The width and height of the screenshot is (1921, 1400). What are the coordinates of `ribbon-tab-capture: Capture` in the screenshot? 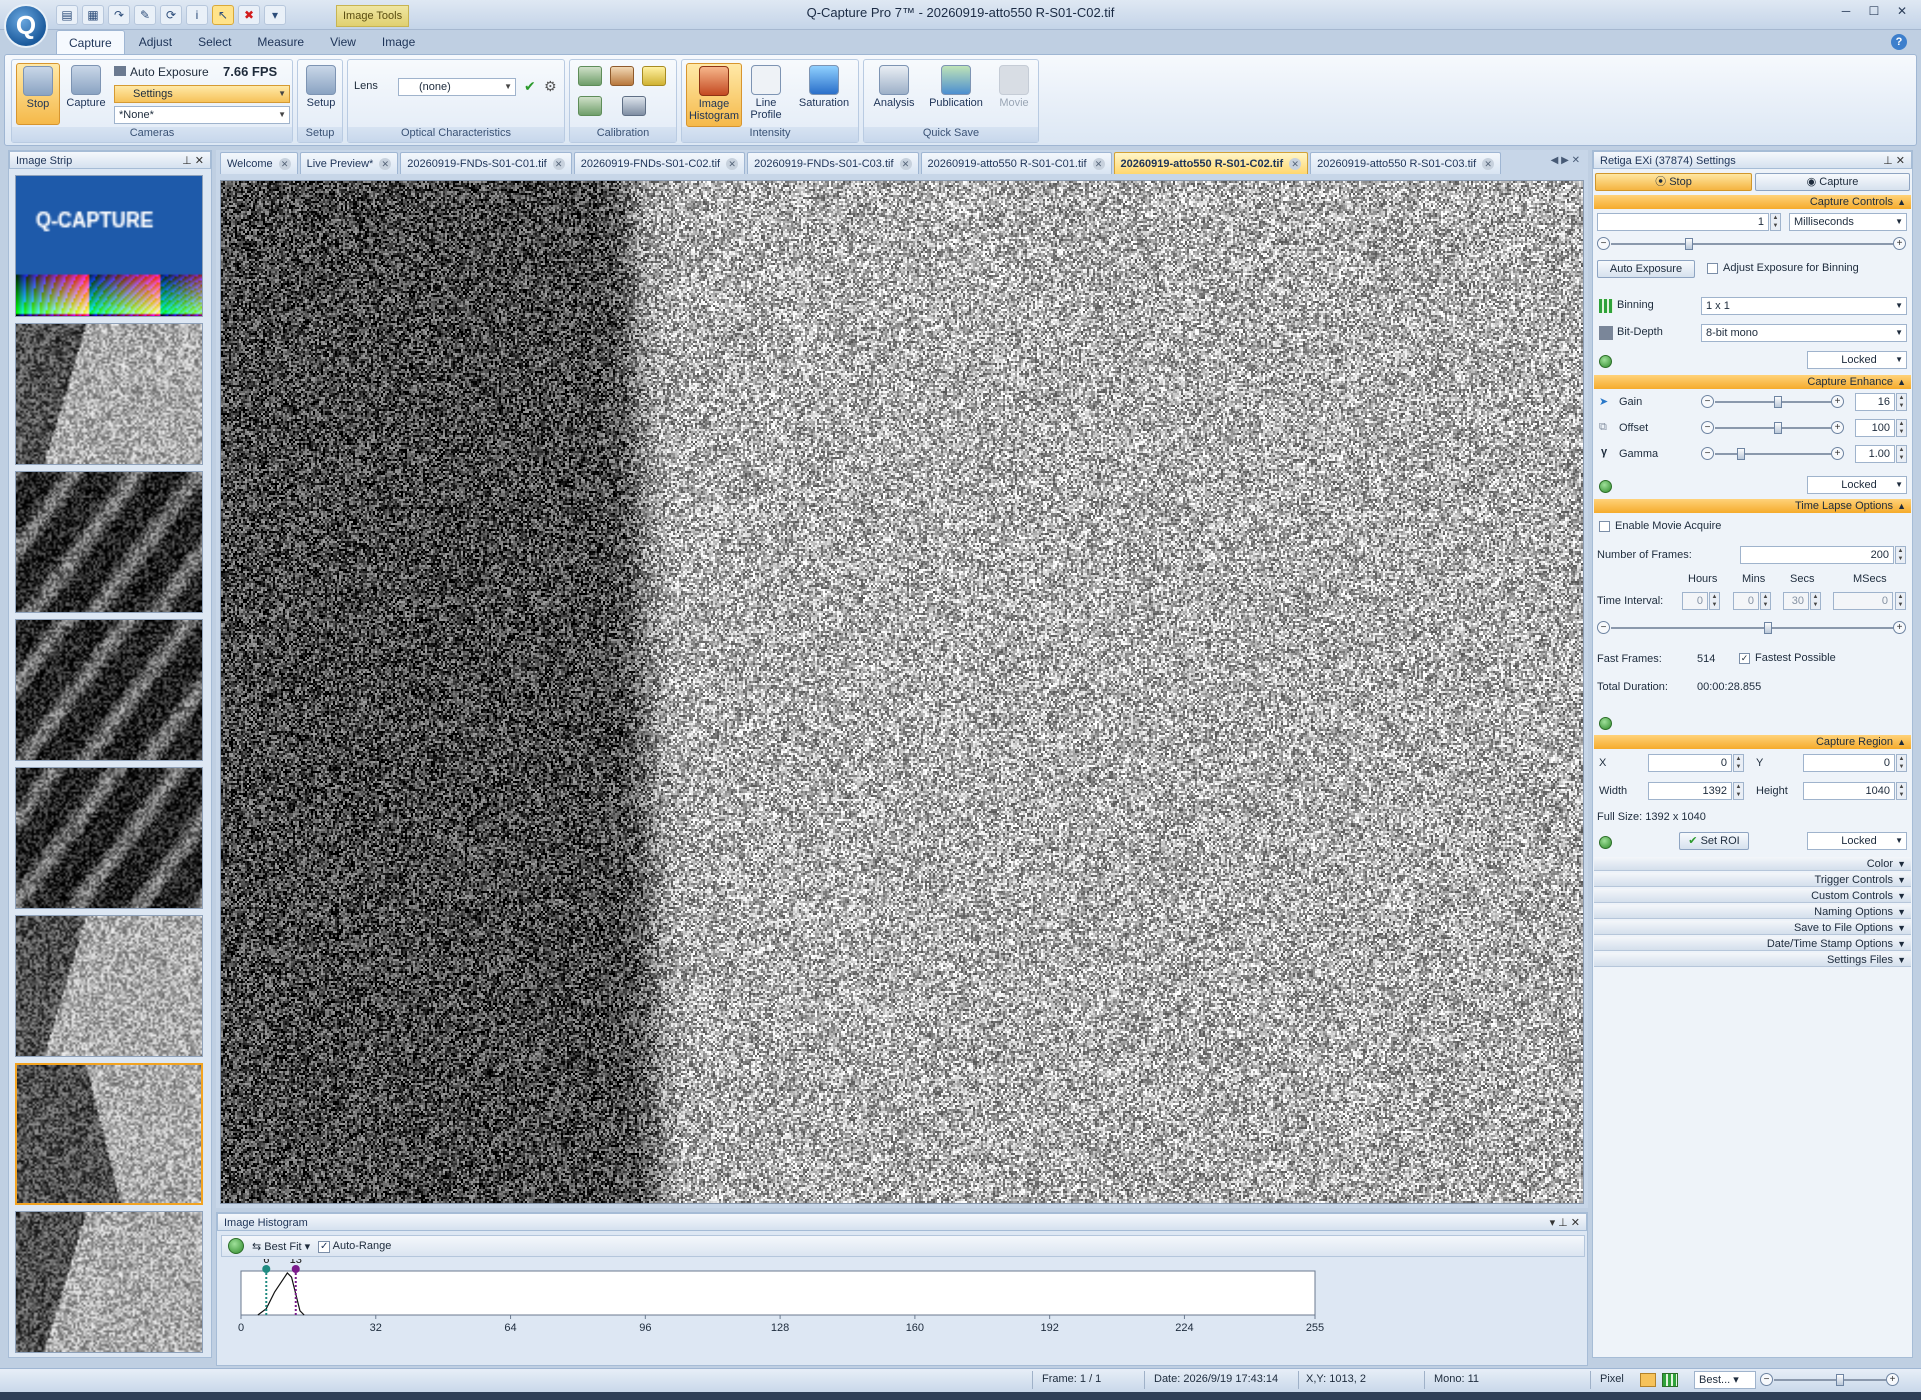 It's located at (90, 42).